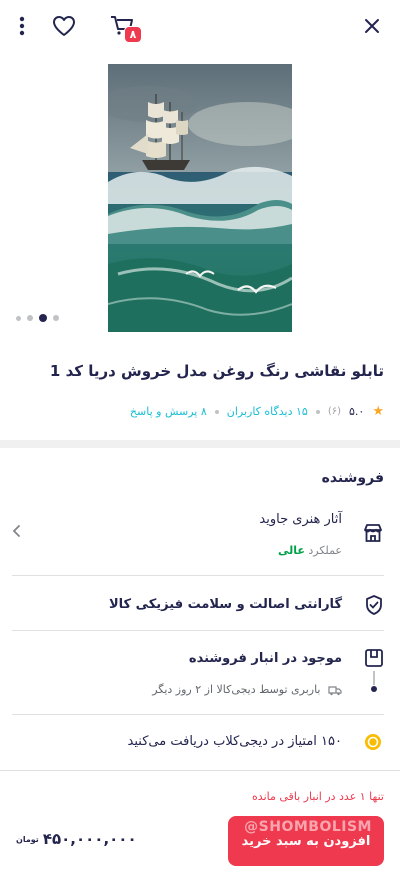 The image size is (400, 878). What do you see at coordinates (265, 658) in the screenshot?
I see `stock-status: موجود در انبار فروشنده` at bounding box center [265, 658].